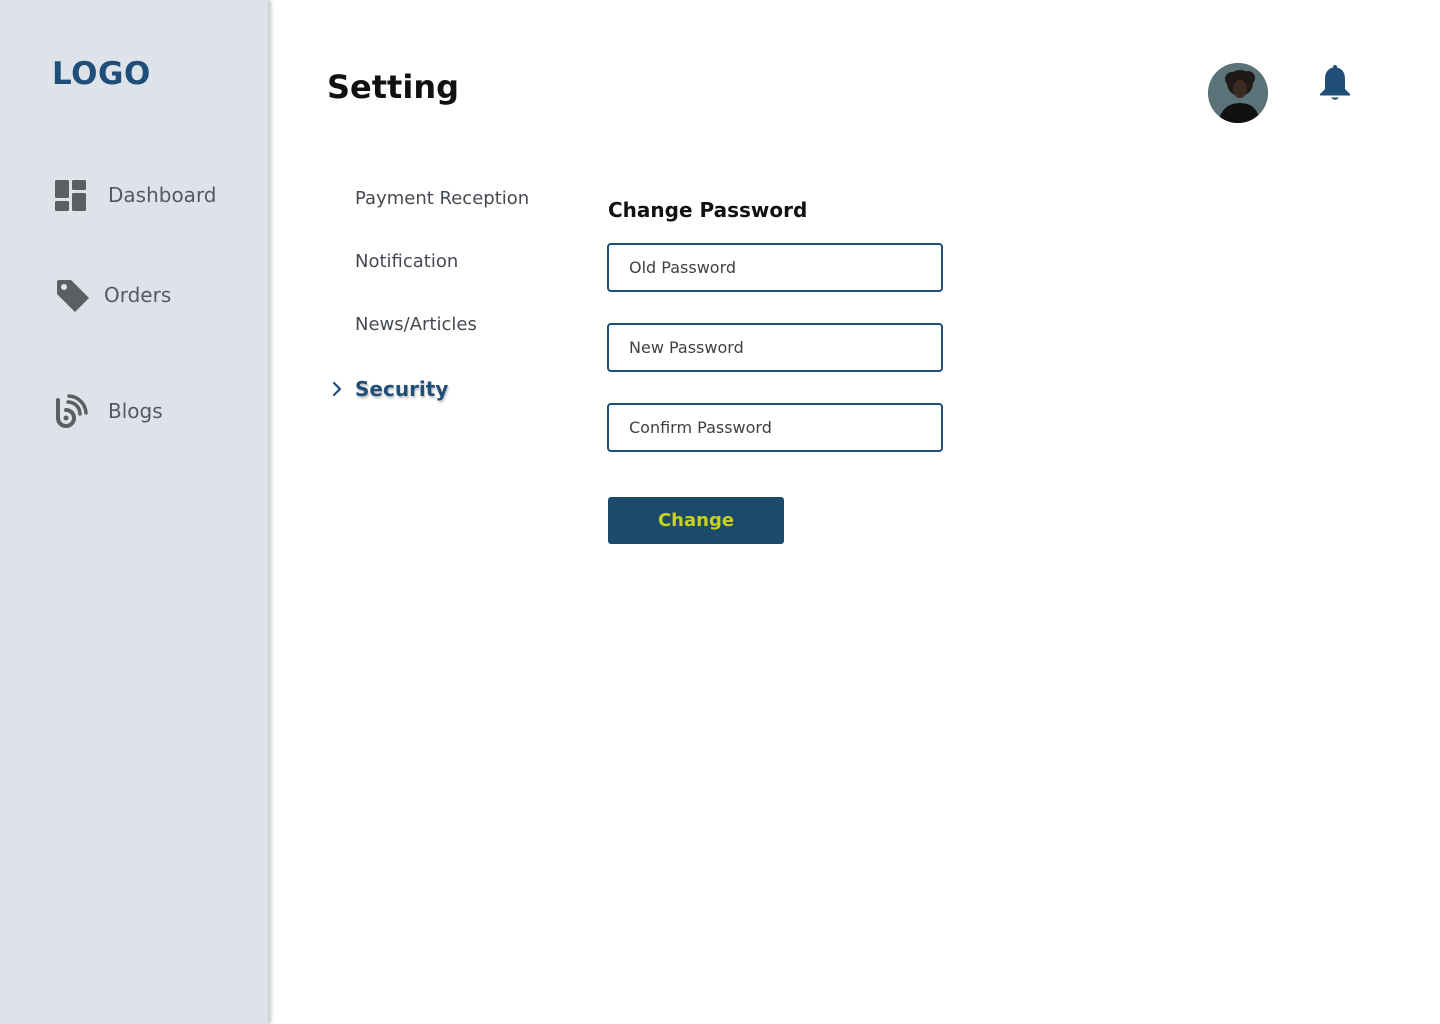  What do you see at coordinates (775, 427) in the screenshot?
I see `confirm-password-field` at bounding box center [775, 427].